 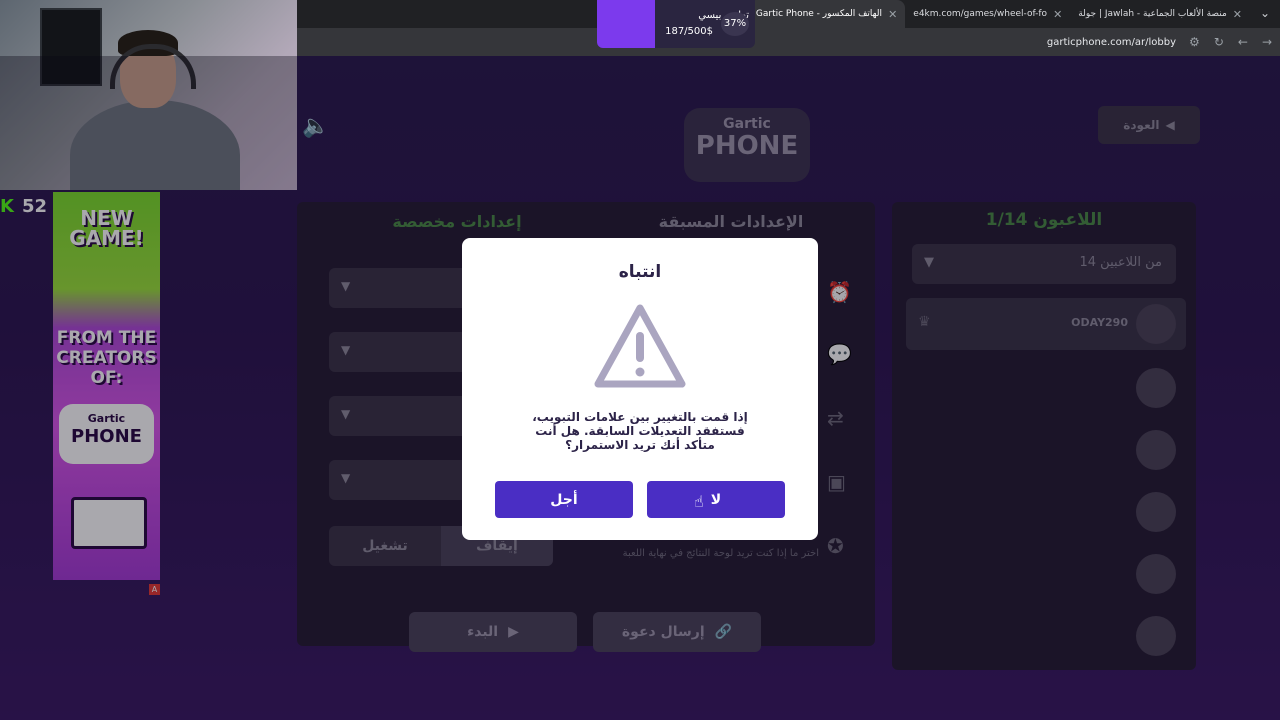 I want to click on yes-button: أجل, so click(x=564, y=499).